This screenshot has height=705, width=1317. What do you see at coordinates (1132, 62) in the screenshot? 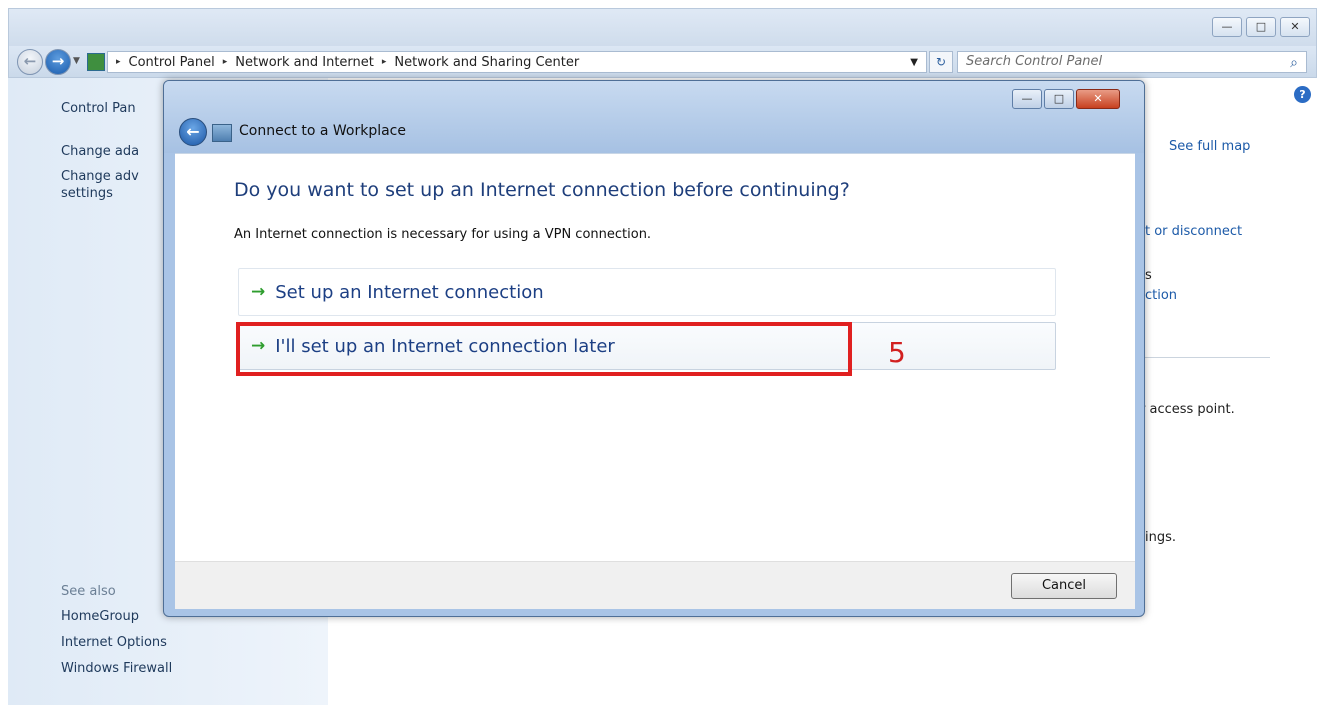
I see `search-input: Search Control Panel ⌕` at bounding box center [1132, 62].